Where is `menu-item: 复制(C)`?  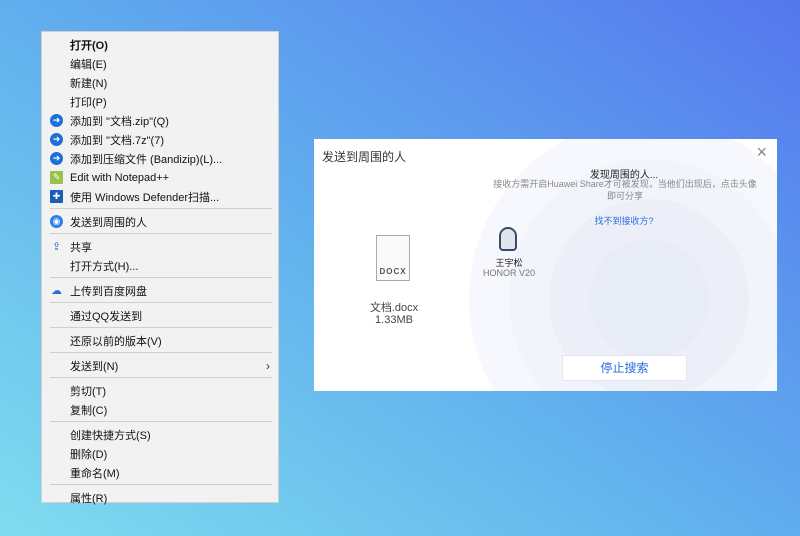
menu-item: 复制(C) is located at coordinates (160, 409).